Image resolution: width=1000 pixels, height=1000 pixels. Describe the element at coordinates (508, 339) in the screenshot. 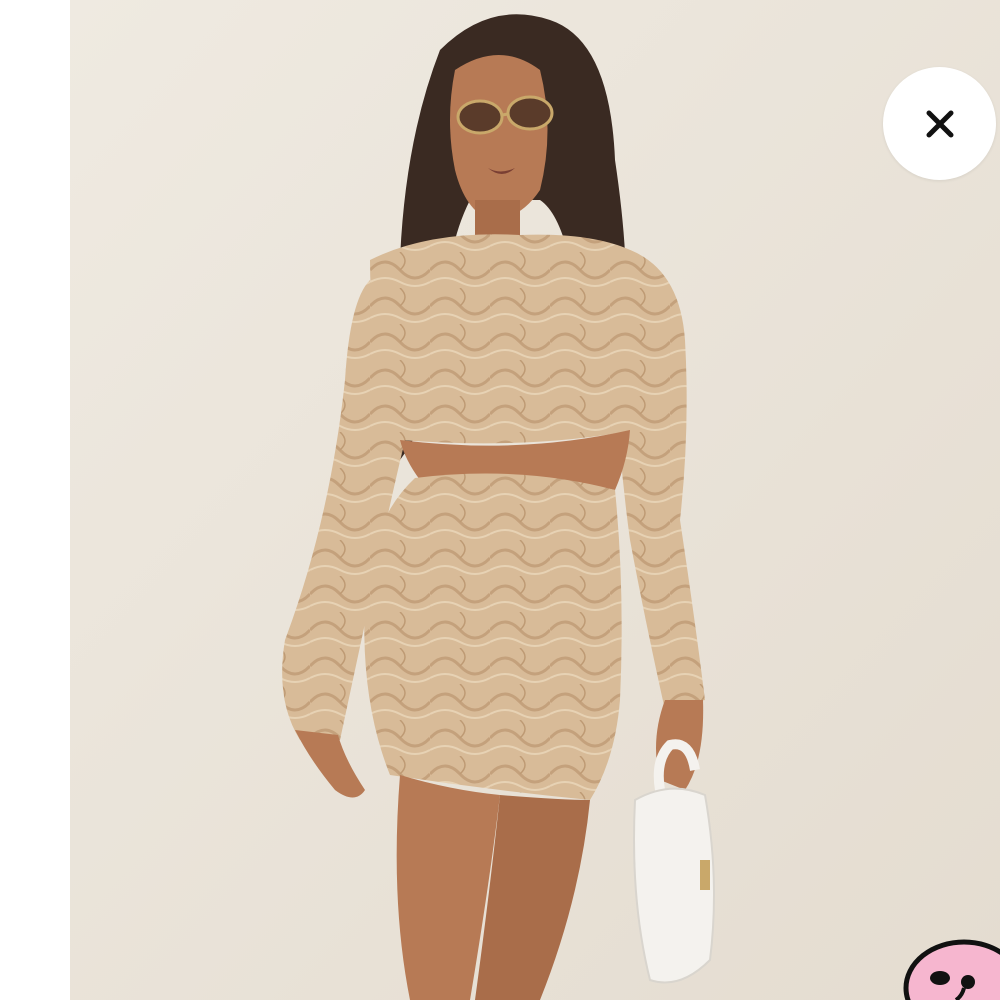

I see `crop-top` at that location.